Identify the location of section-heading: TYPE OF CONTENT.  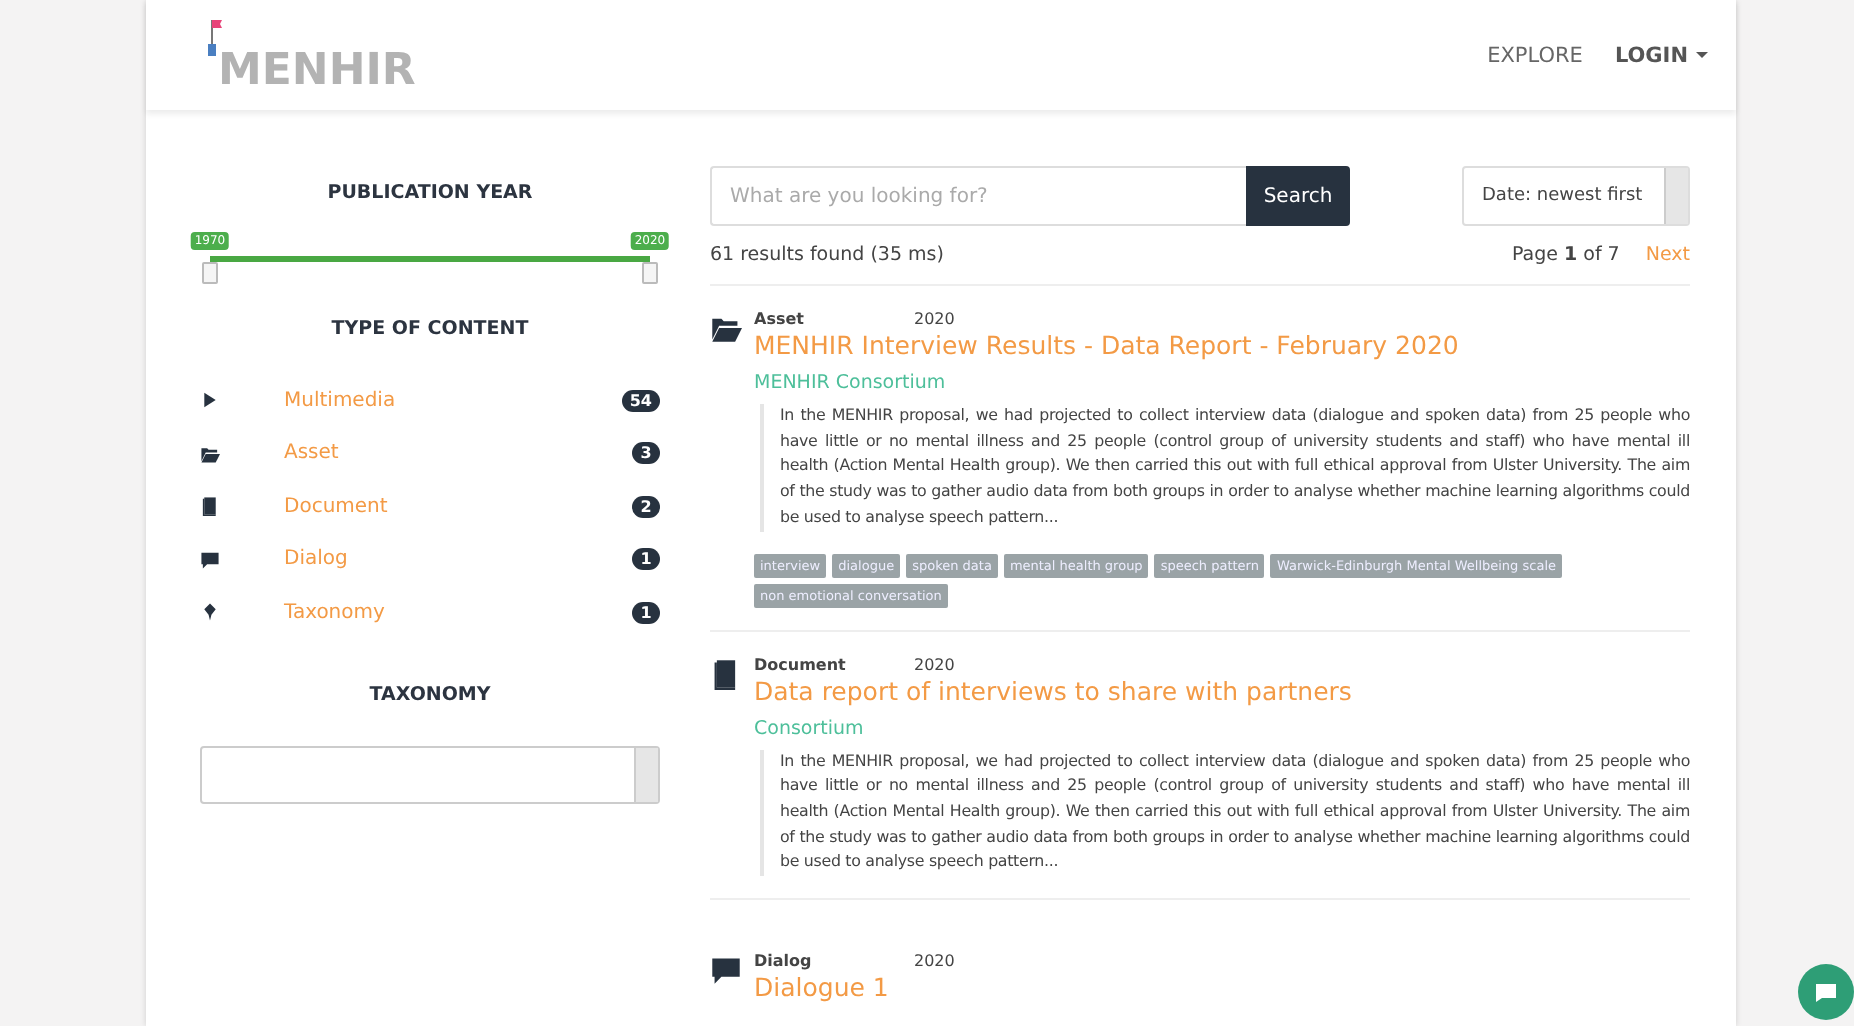
(430, 331).